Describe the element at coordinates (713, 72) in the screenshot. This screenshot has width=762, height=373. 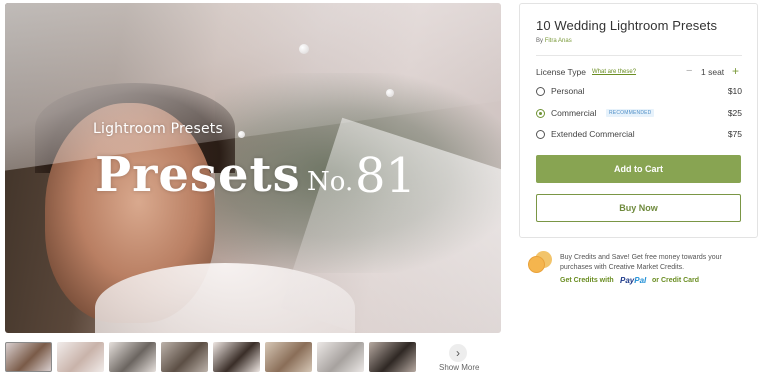
I see `seat-count: 1 seat` at that location.